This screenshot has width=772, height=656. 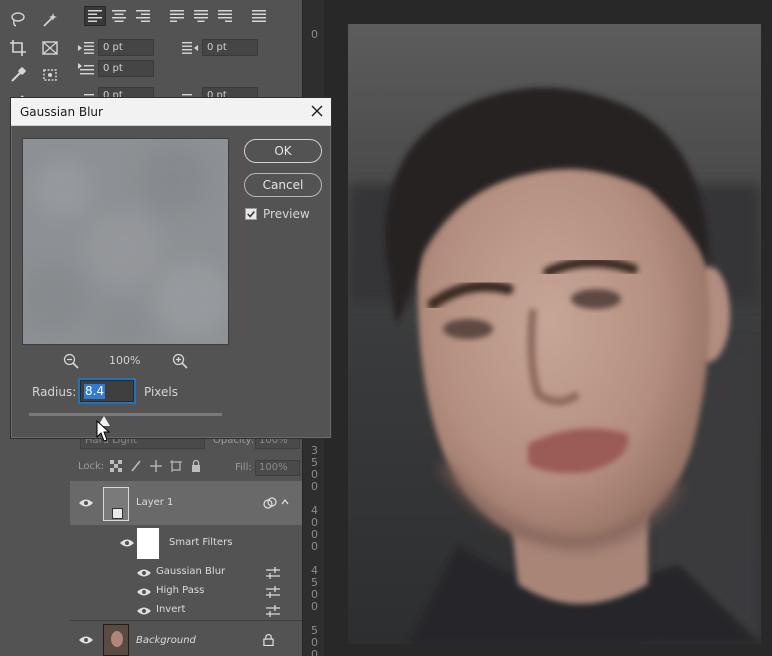 I want to click on filter-name: Invert, so click(x=170, y=609).